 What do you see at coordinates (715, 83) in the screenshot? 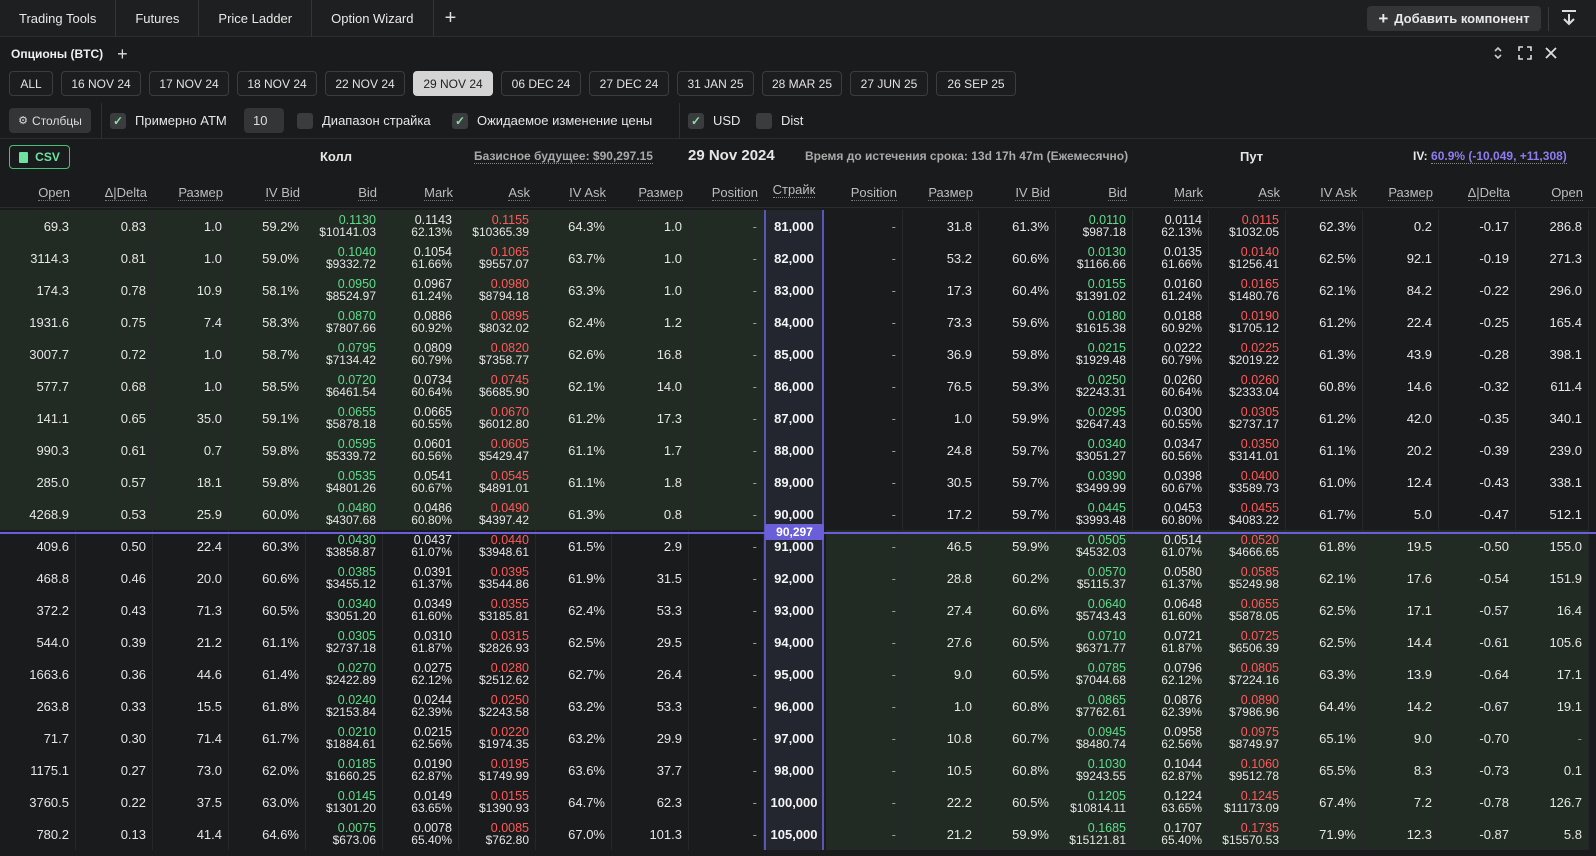
I see `expiry-tab: 31 JAN 25` at bounding box center [715, 83].